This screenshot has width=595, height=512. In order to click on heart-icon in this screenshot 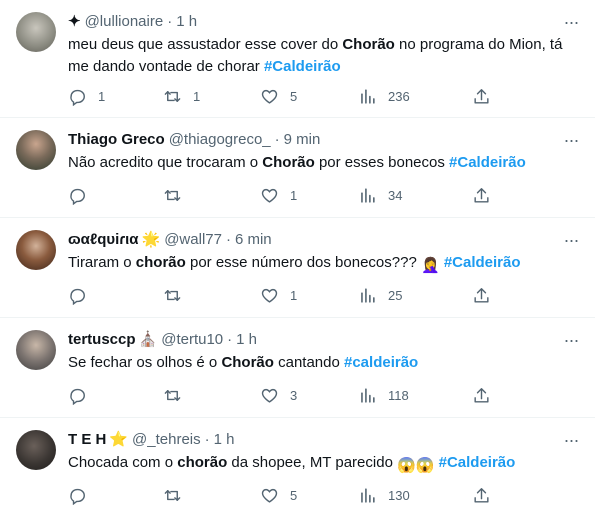, I will do `click(269, 96)`.